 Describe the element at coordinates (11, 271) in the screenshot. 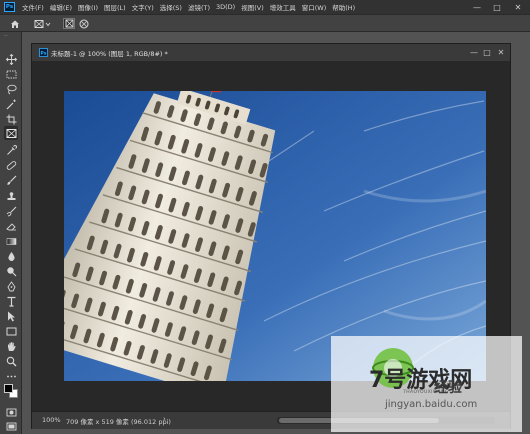

I see `dodge-tool-icon` at that location.